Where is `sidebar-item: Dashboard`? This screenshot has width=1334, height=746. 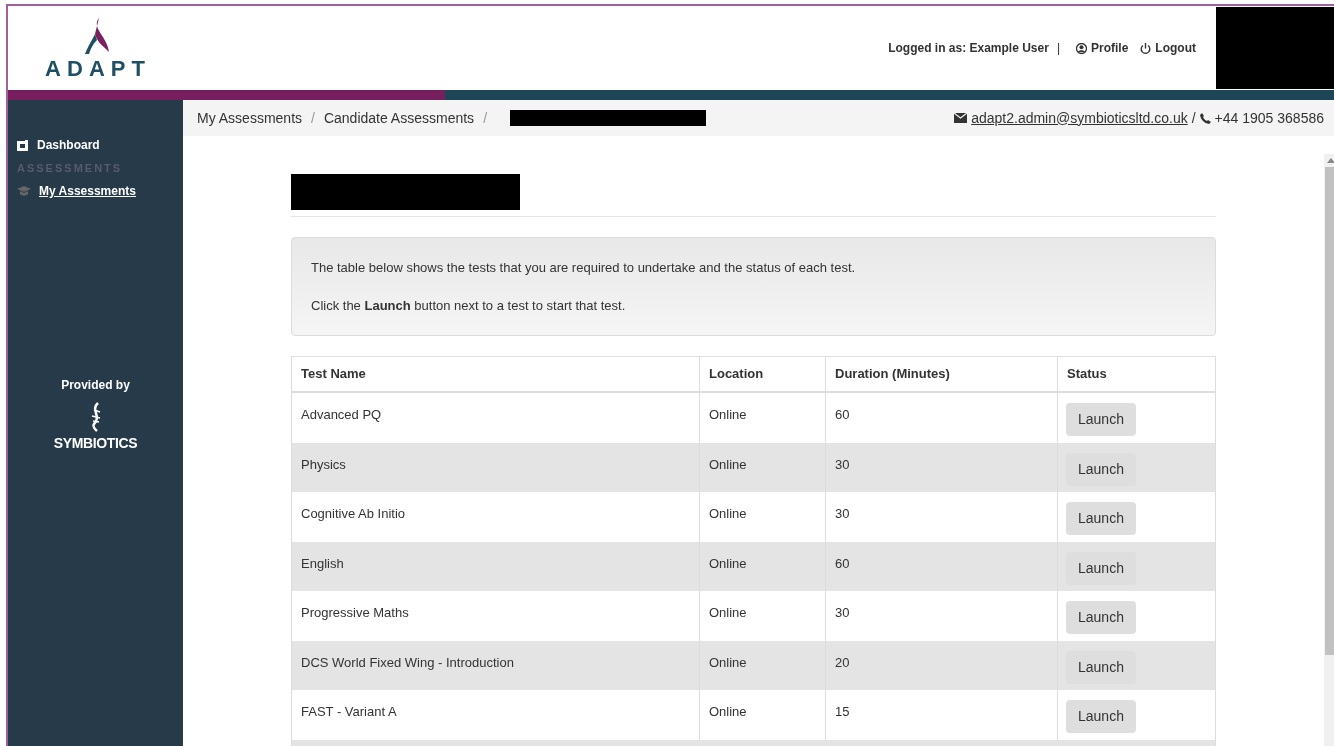 sidebar-item: Dashboard is located at coordinates (95, 145).